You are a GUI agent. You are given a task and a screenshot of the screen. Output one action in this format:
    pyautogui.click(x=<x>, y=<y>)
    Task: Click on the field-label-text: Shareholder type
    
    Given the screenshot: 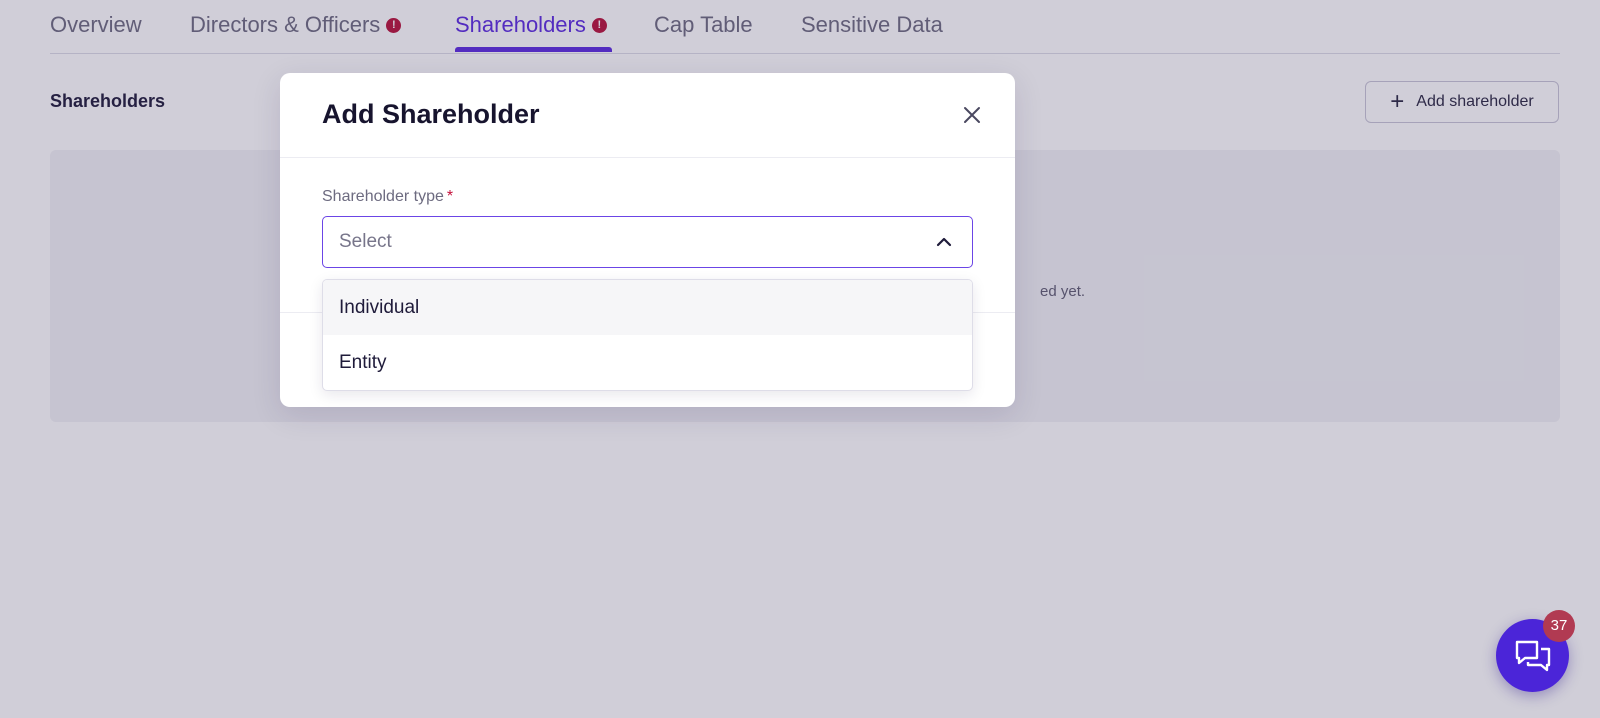 What is the action you would take?
    pyautogui.click(x=383, y=196)
    